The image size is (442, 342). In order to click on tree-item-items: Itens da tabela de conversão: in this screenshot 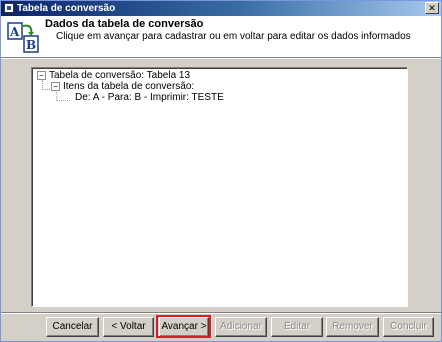, I will do `click(128, 86)`.